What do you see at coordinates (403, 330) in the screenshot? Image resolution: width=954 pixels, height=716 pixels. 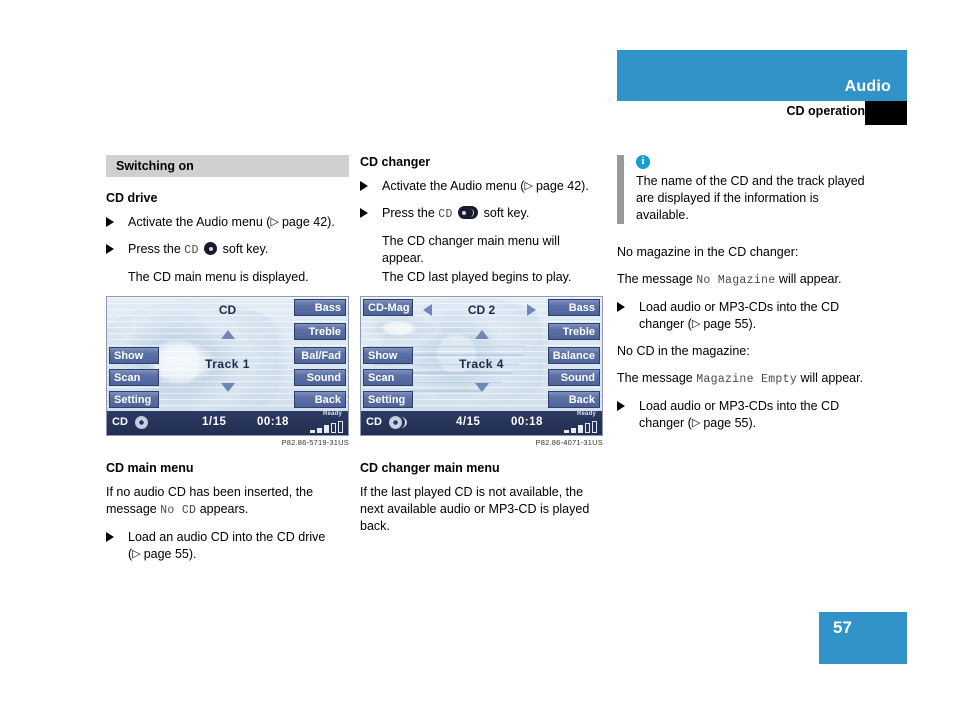 I see `disc-top-artwork` at bounding box center [403, 330].